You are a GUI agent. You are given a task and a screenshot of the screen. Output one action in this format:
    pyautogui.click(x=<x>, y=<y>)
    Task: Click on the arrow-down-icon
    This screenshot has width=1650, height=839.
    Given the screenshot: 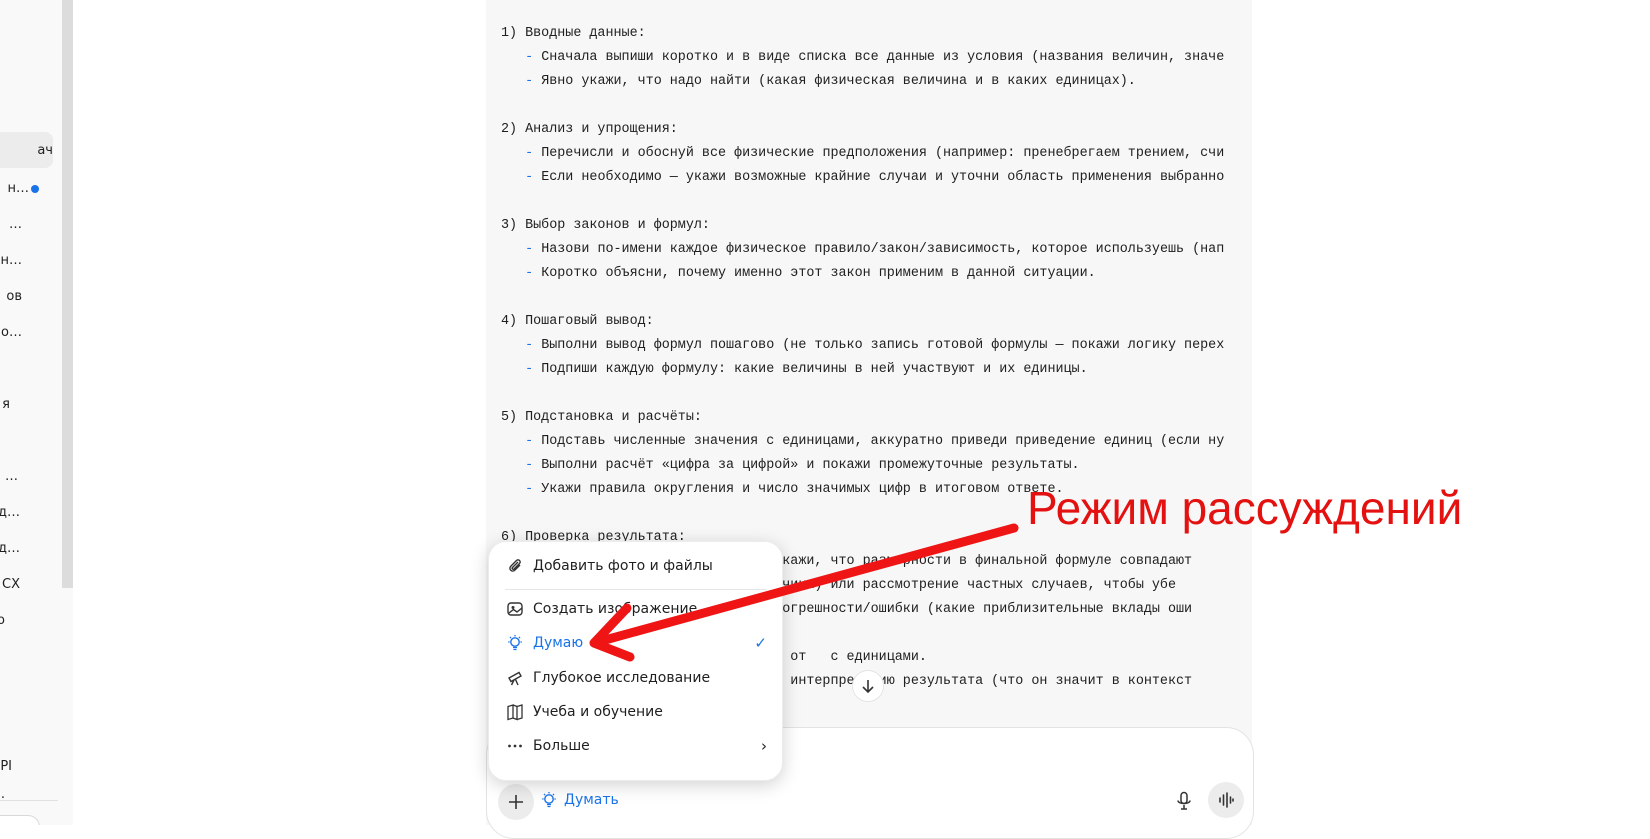 What is the action you would take?
    pyautogui.click(x=868, y=687)
    